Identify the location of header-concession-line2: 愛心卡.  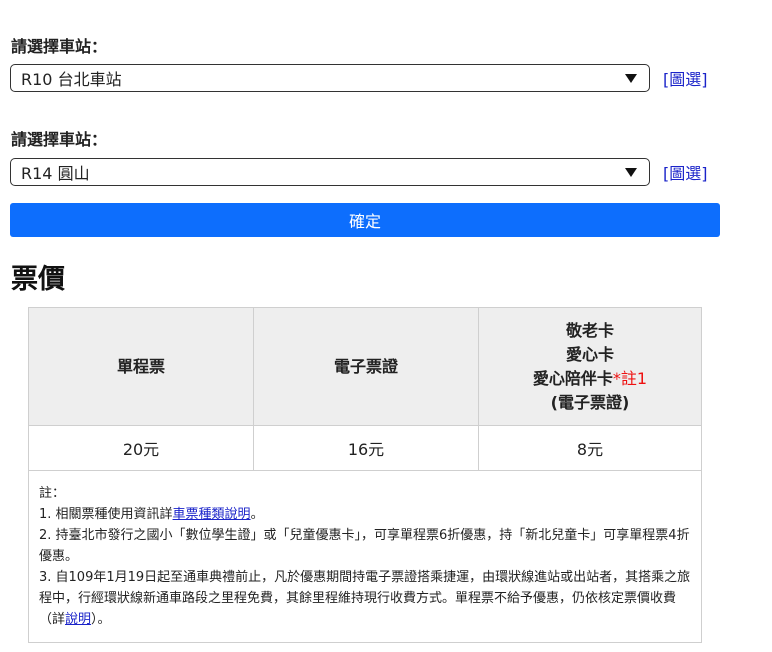
(589, 354).